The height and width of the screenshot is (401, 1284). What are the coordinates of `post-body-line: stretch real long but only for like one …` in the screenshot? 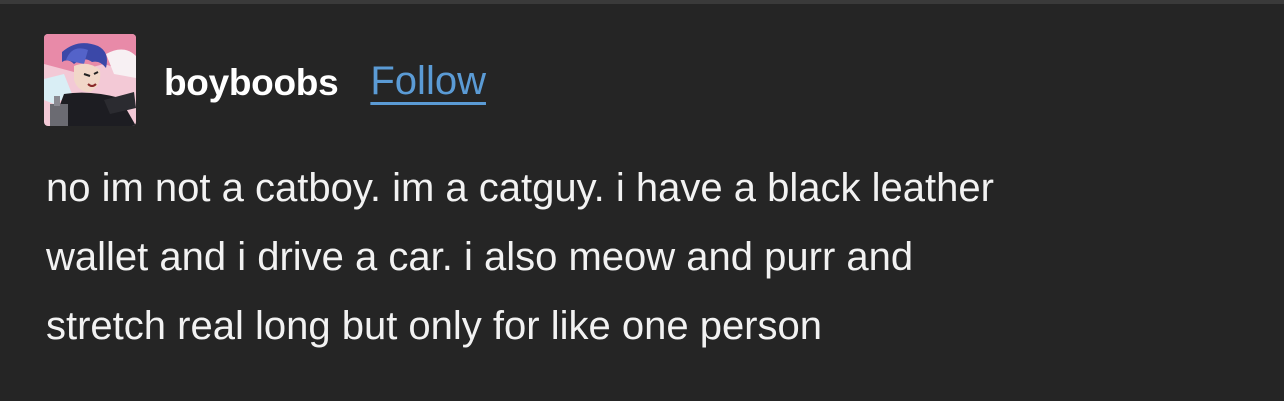 It's located at (434, 326).